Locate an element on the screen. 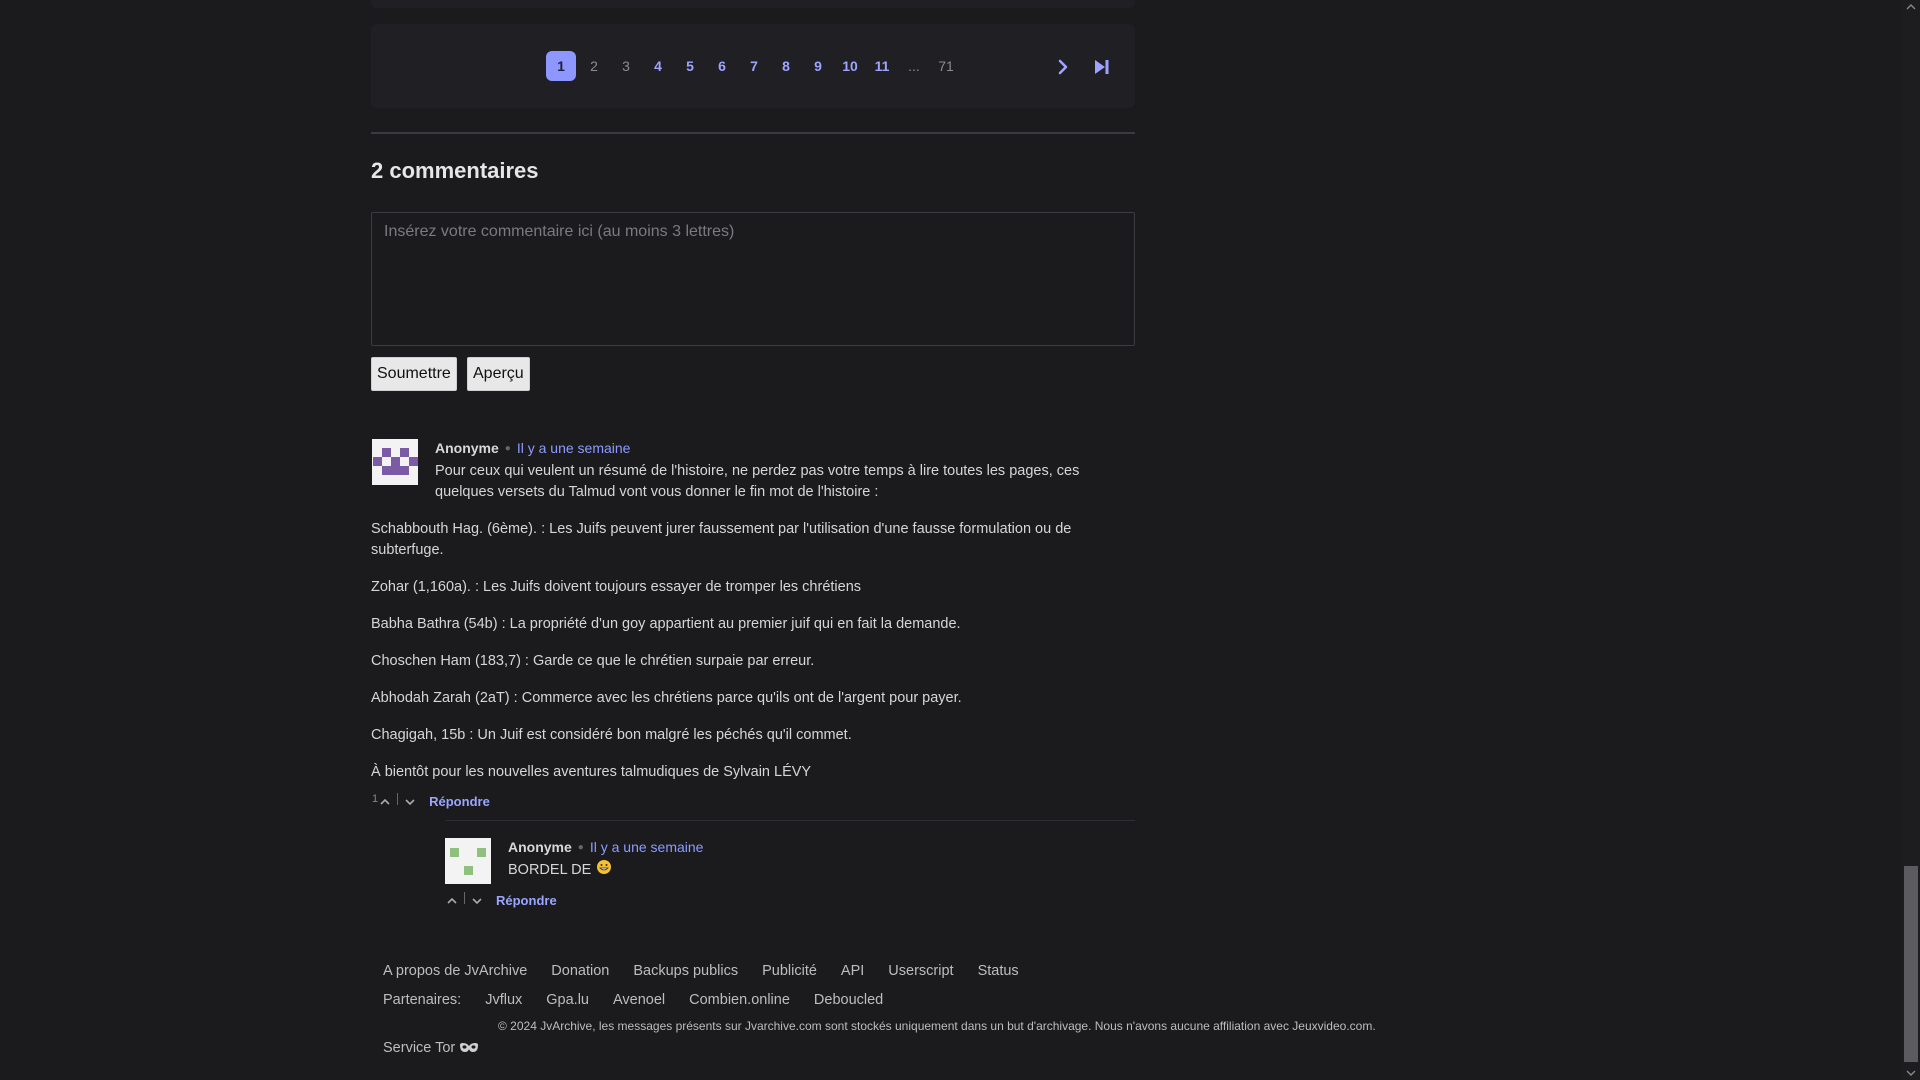 This screenshot has height=1080, width=1920. comment-actions: Répondre is located at coordinates (501, 898).